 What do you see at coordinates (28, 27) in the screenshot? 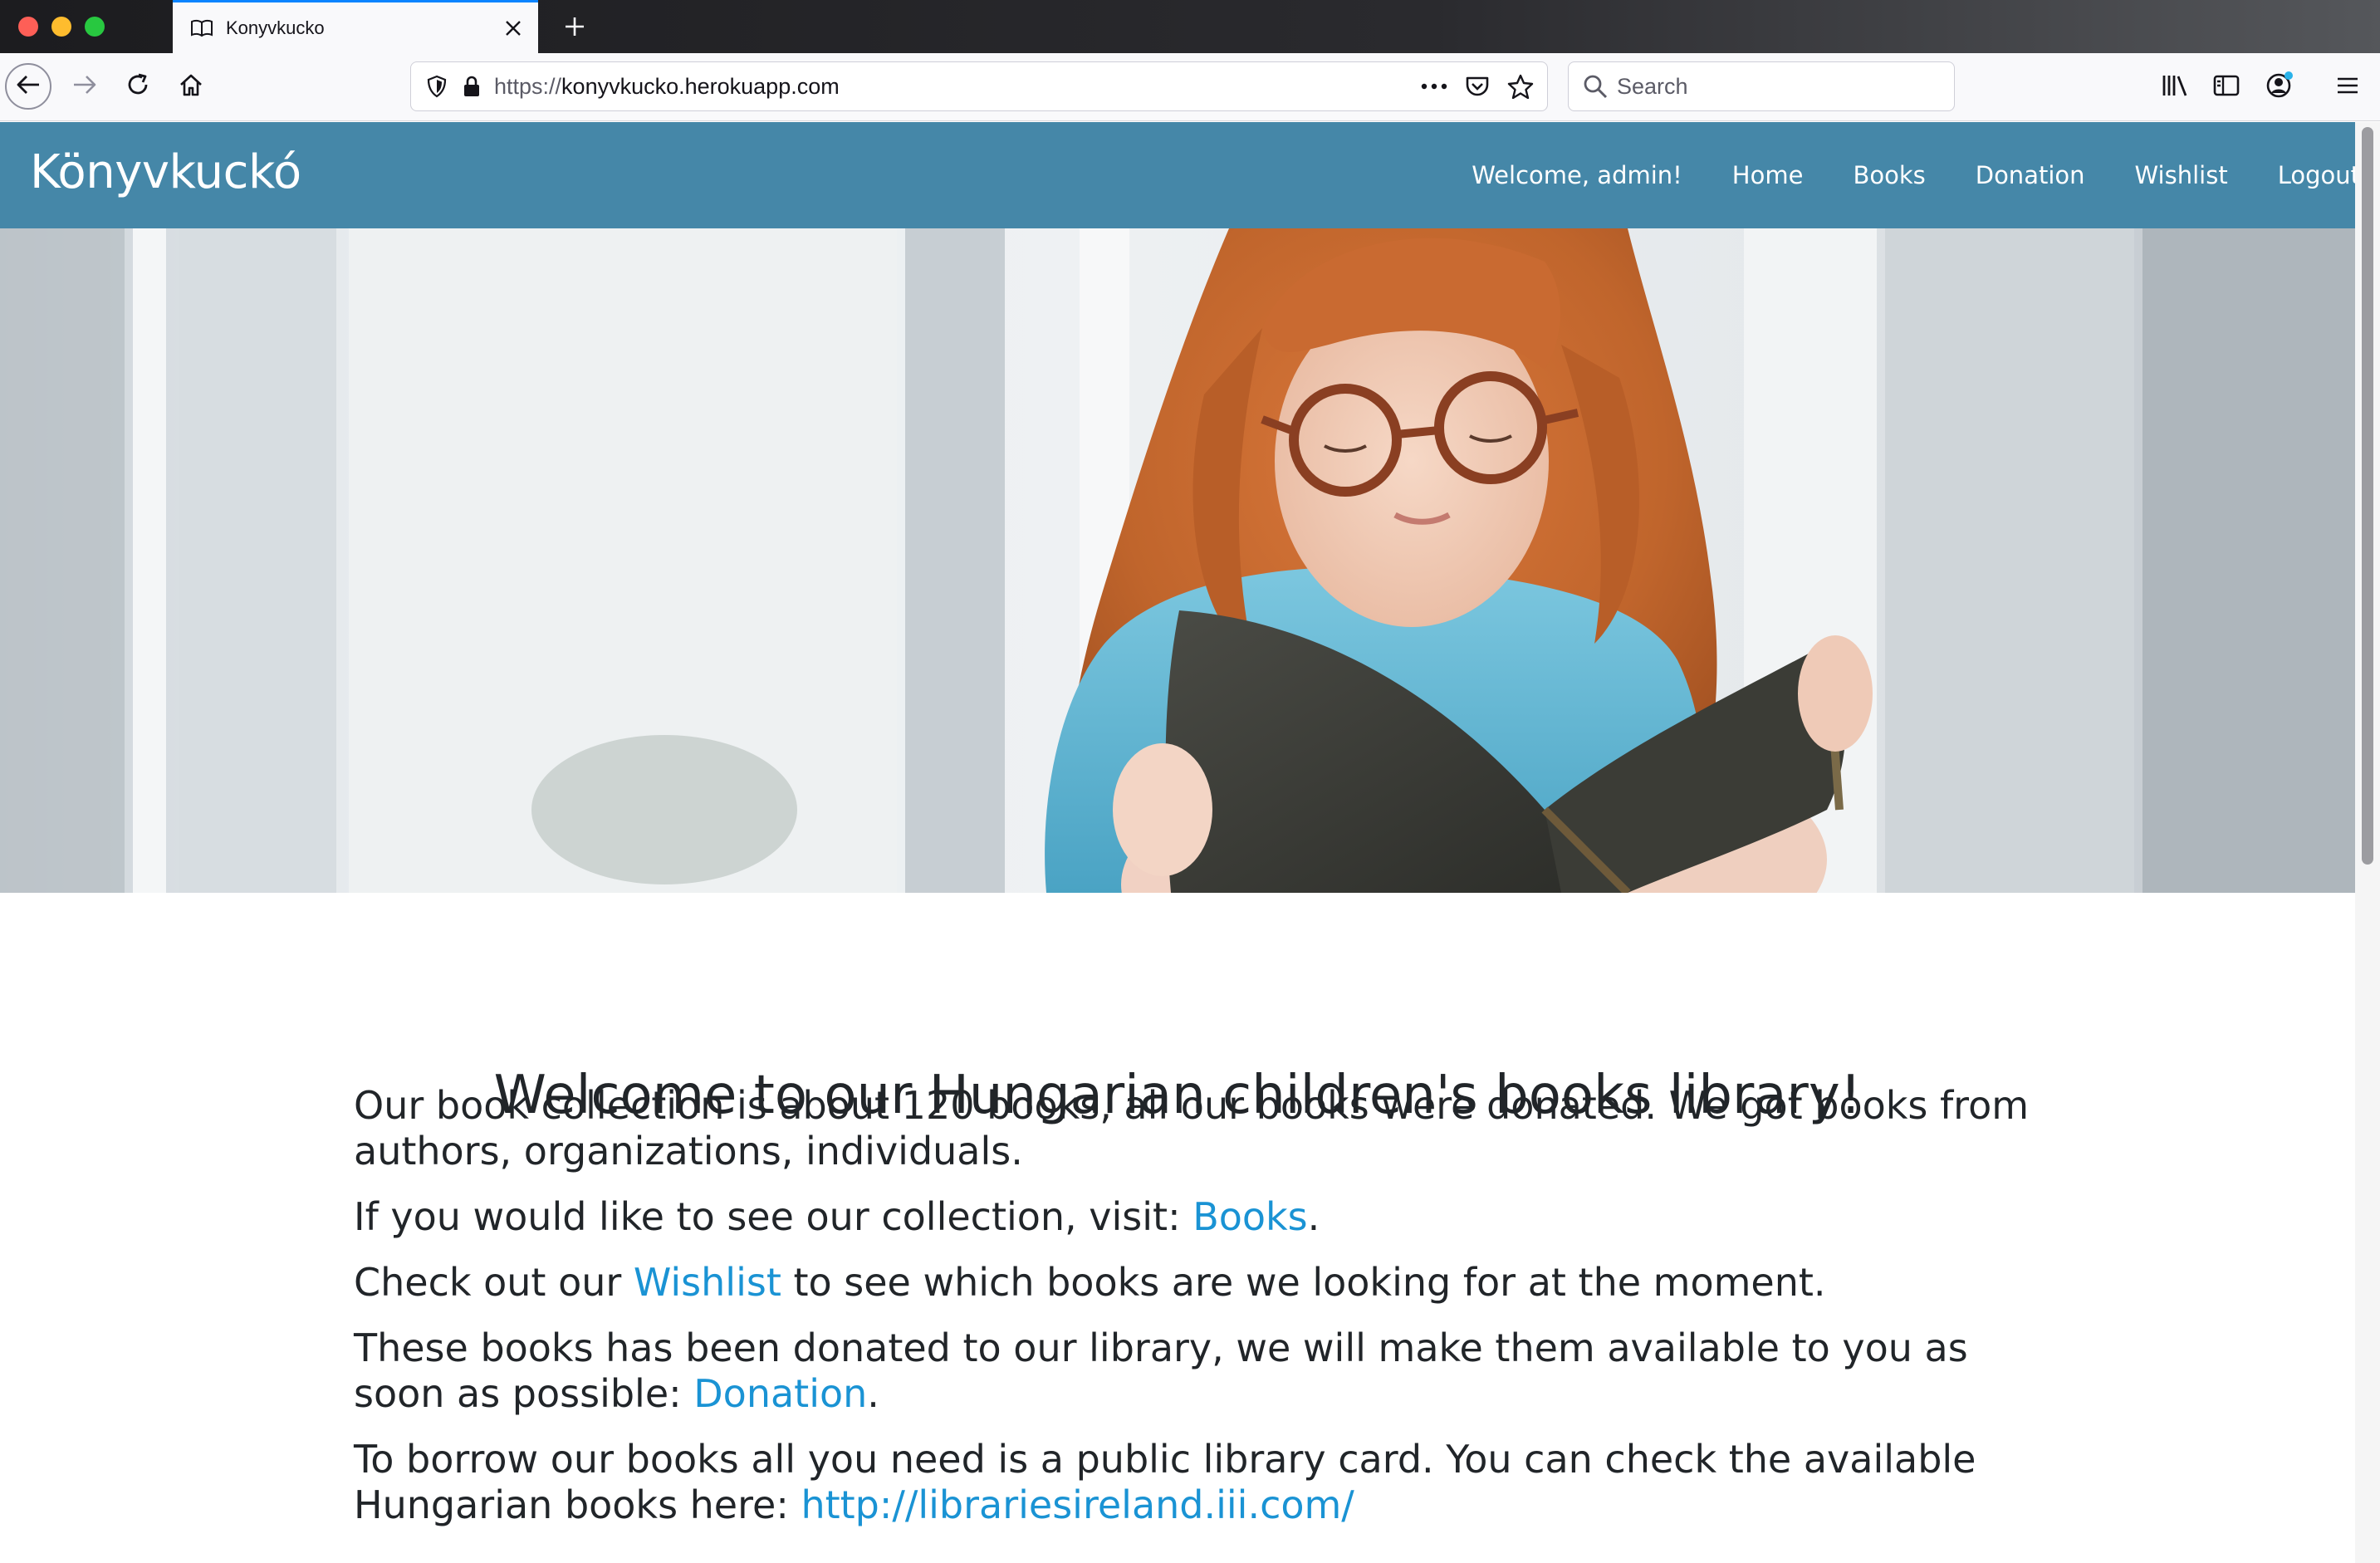
I see `window-close-button` at bounding box center [28, 27].